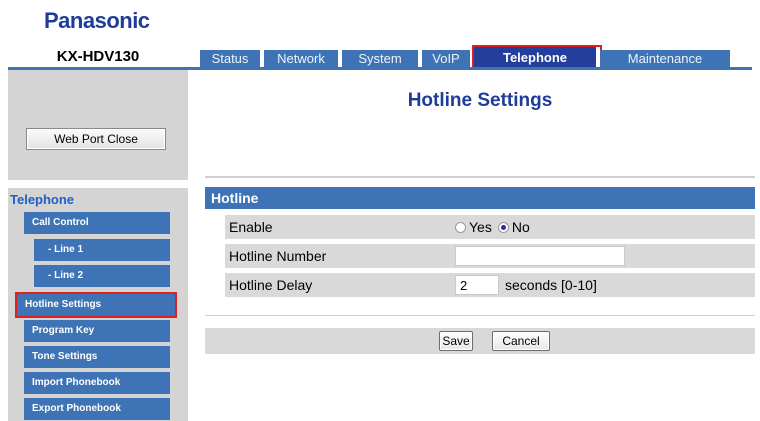  I want to click on sidebar-item-import-phonebook: Import Phonebook, so click(97, 383).